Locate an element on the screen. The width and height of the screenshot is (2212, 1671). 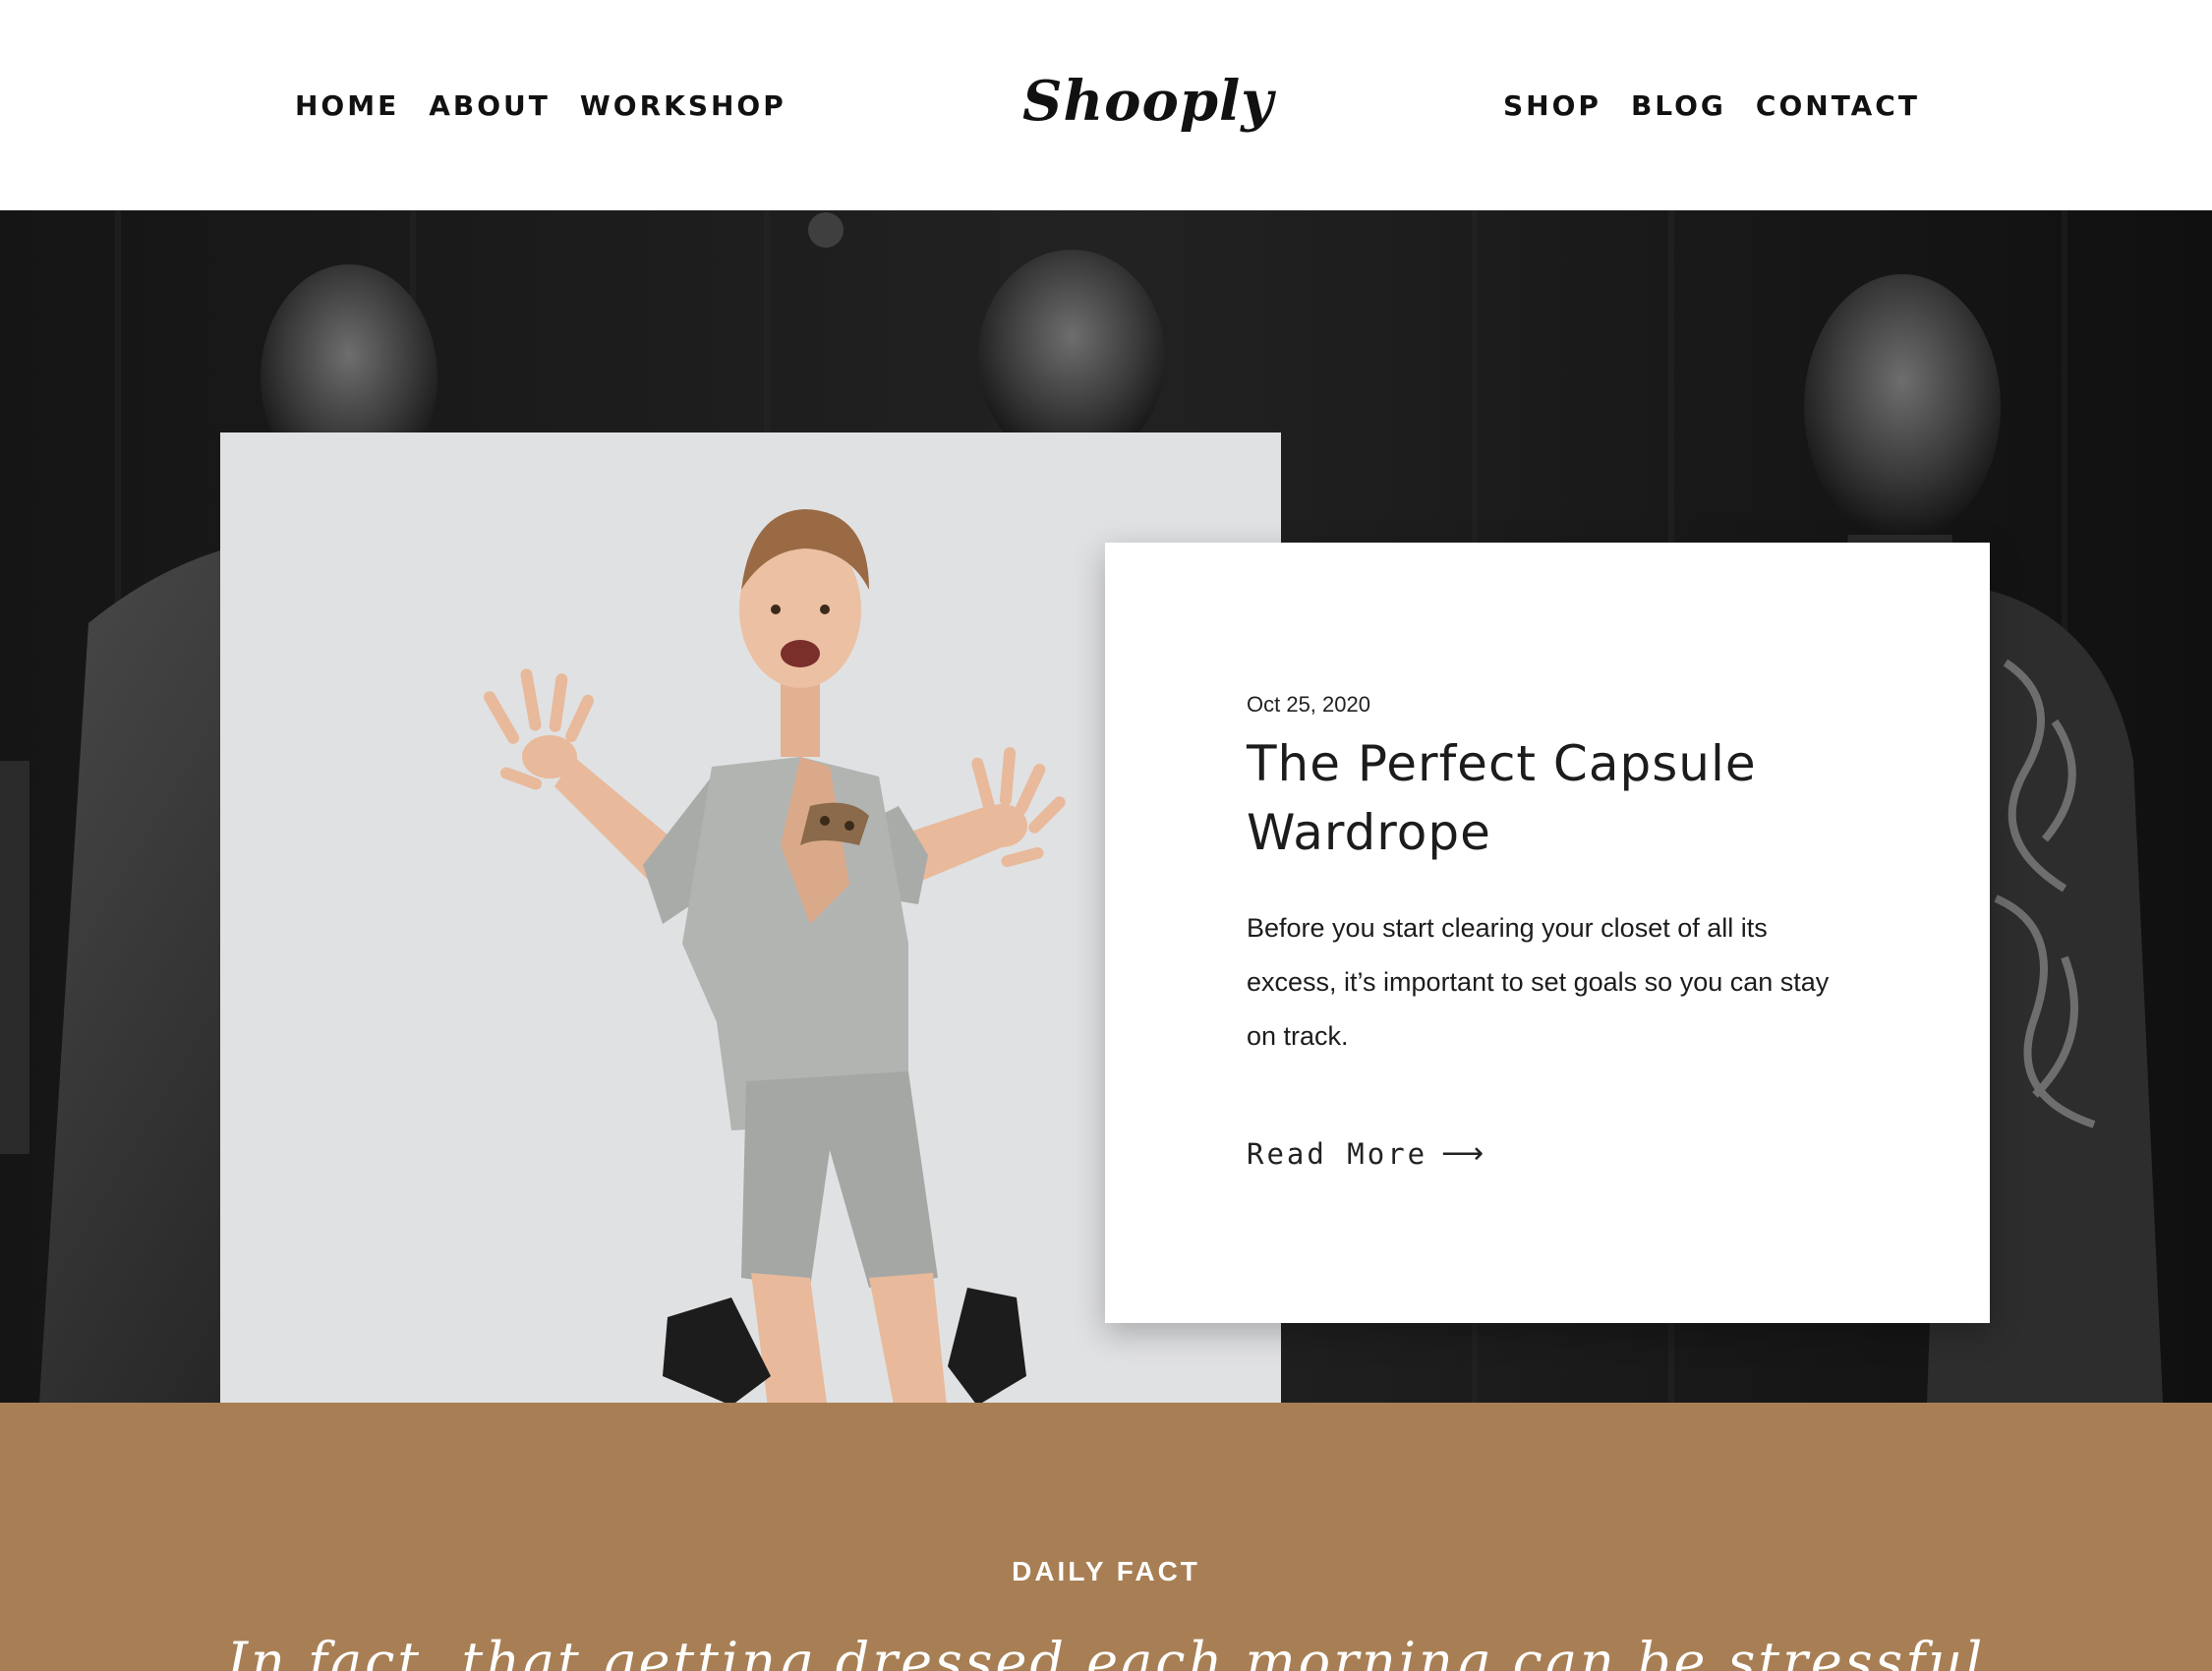
post-title: The Perfect Capsule Wardrope is located at coordinates (1562, 798).